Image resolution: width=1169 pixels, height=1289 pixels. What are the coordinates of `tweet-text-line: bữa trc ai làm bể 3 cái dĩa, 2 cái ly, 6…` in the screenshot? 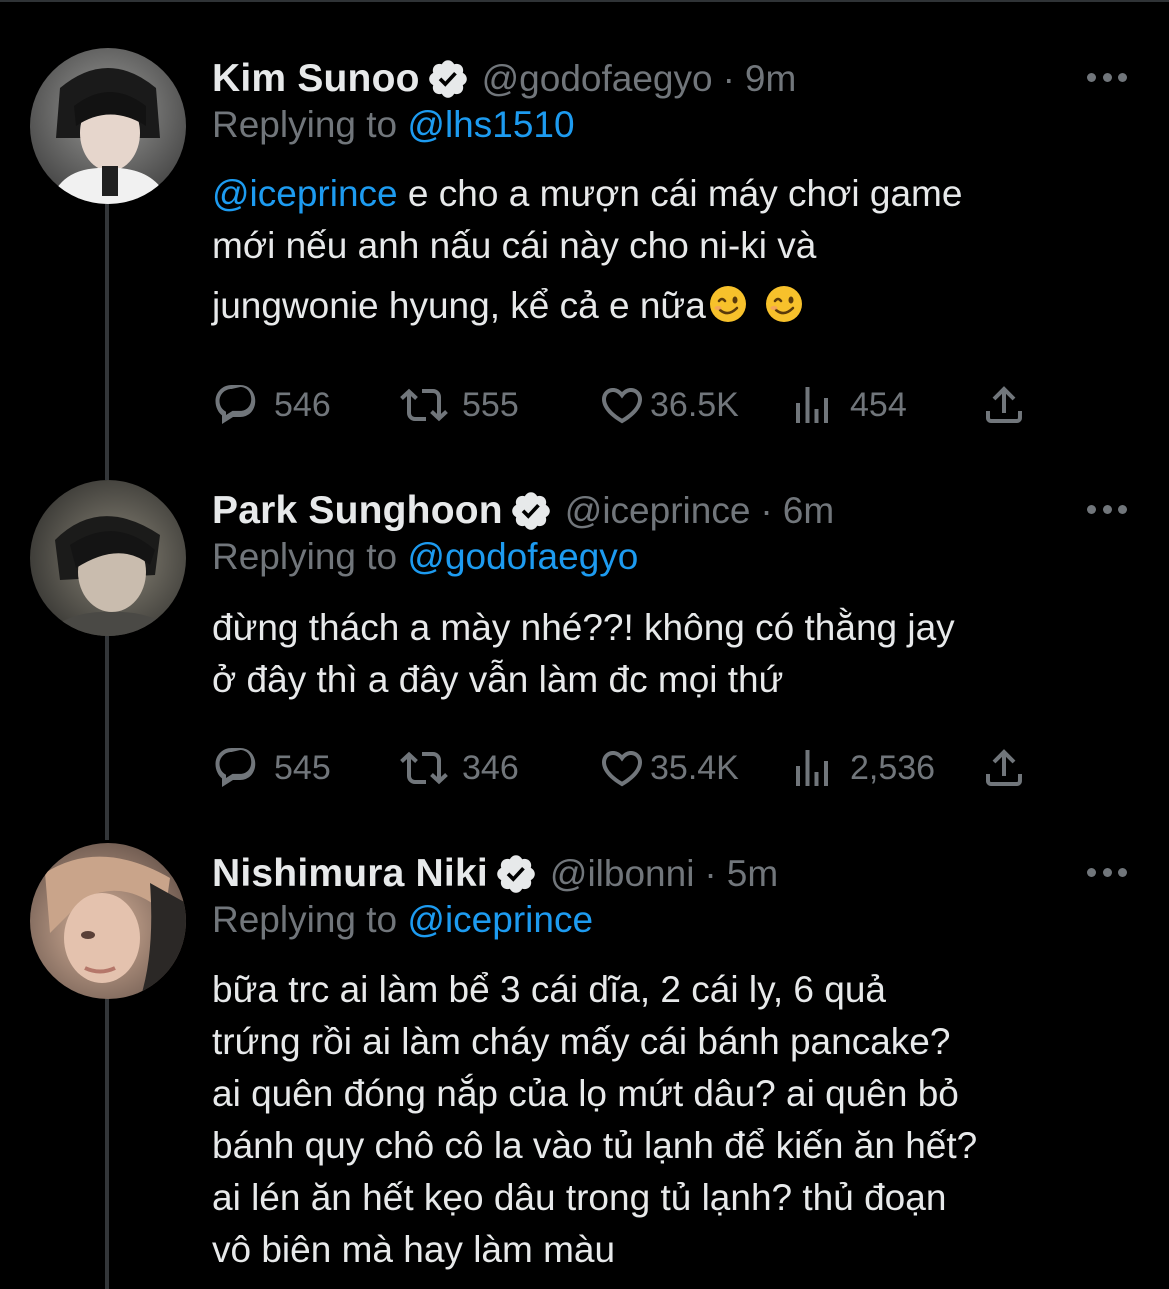 It's located at (549, 989).